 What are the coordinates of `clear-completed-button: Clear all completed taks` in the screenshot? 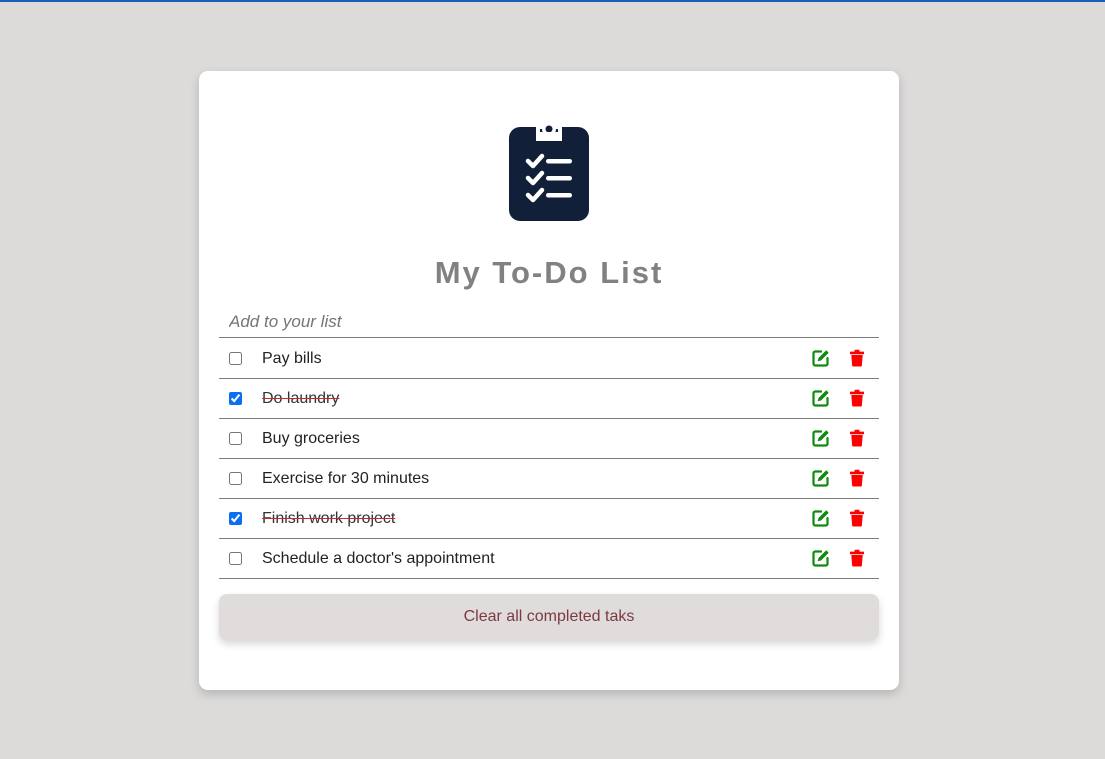 It's located at (549, 617).